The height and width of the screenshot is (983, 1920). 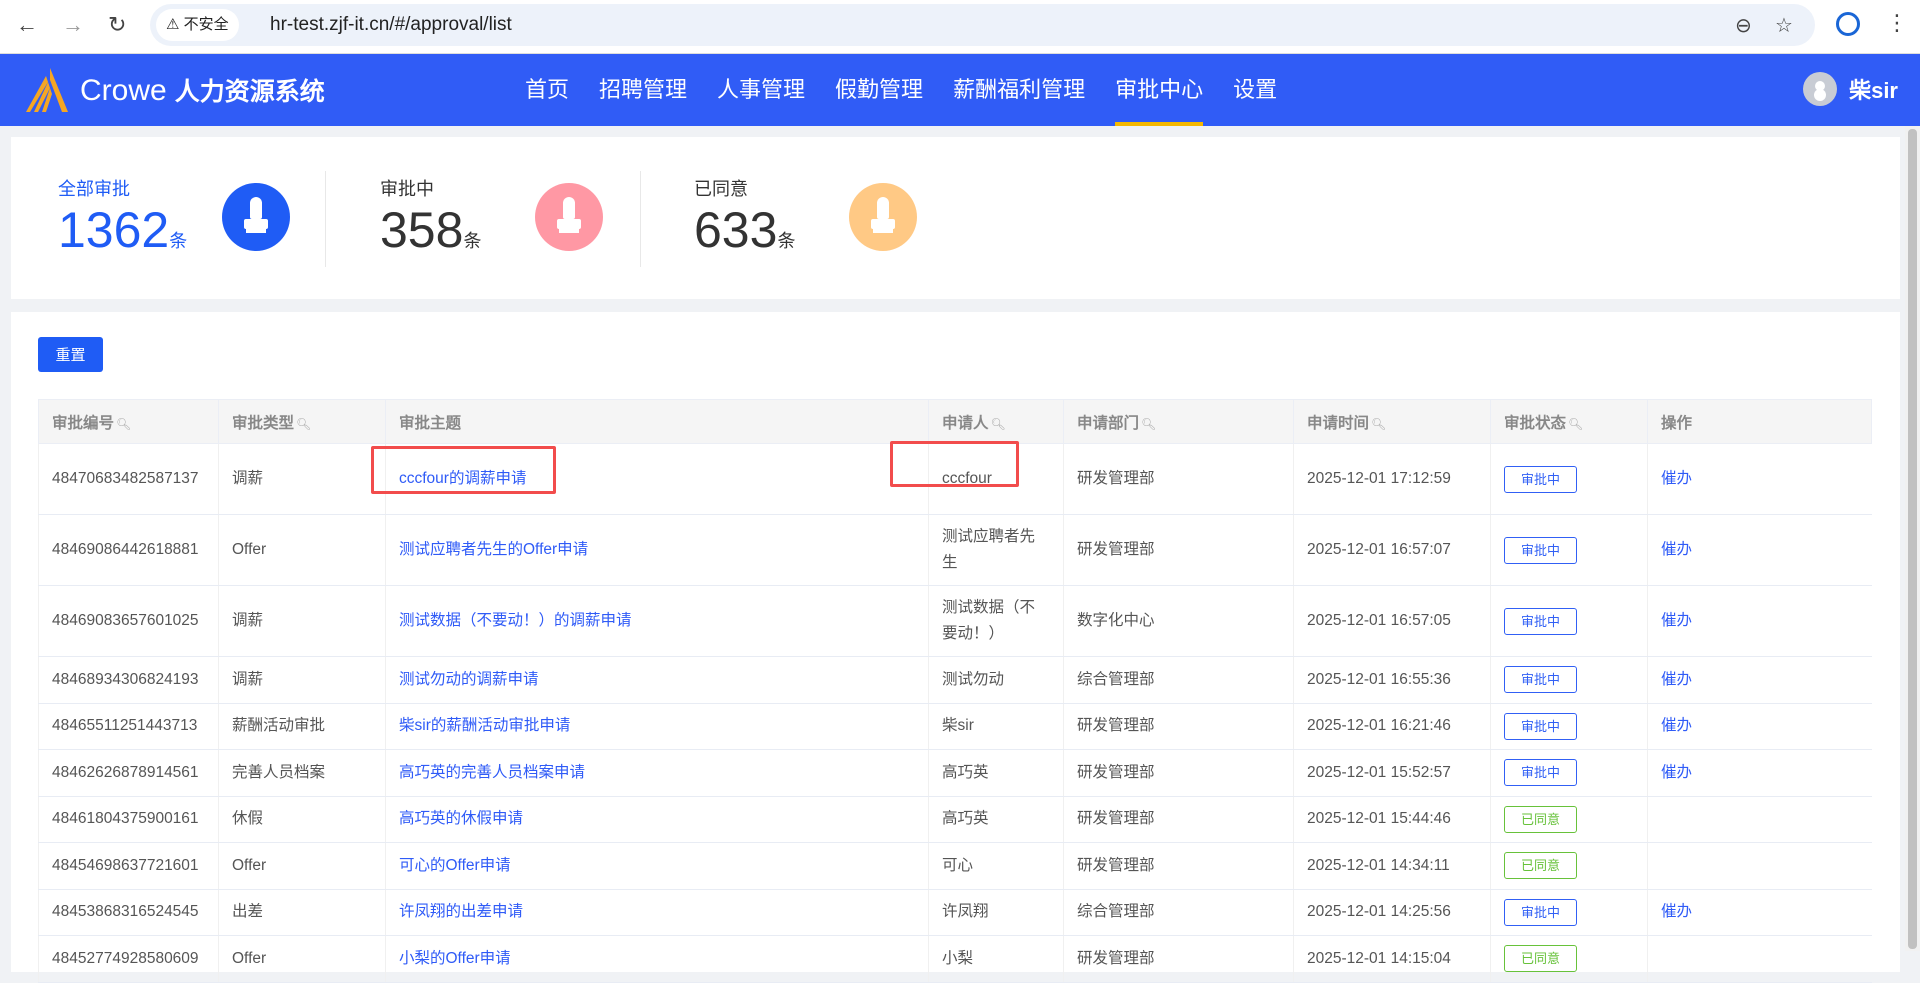 I want to click on more-menu-icon: ⋮, so click(x=1897, y=23).